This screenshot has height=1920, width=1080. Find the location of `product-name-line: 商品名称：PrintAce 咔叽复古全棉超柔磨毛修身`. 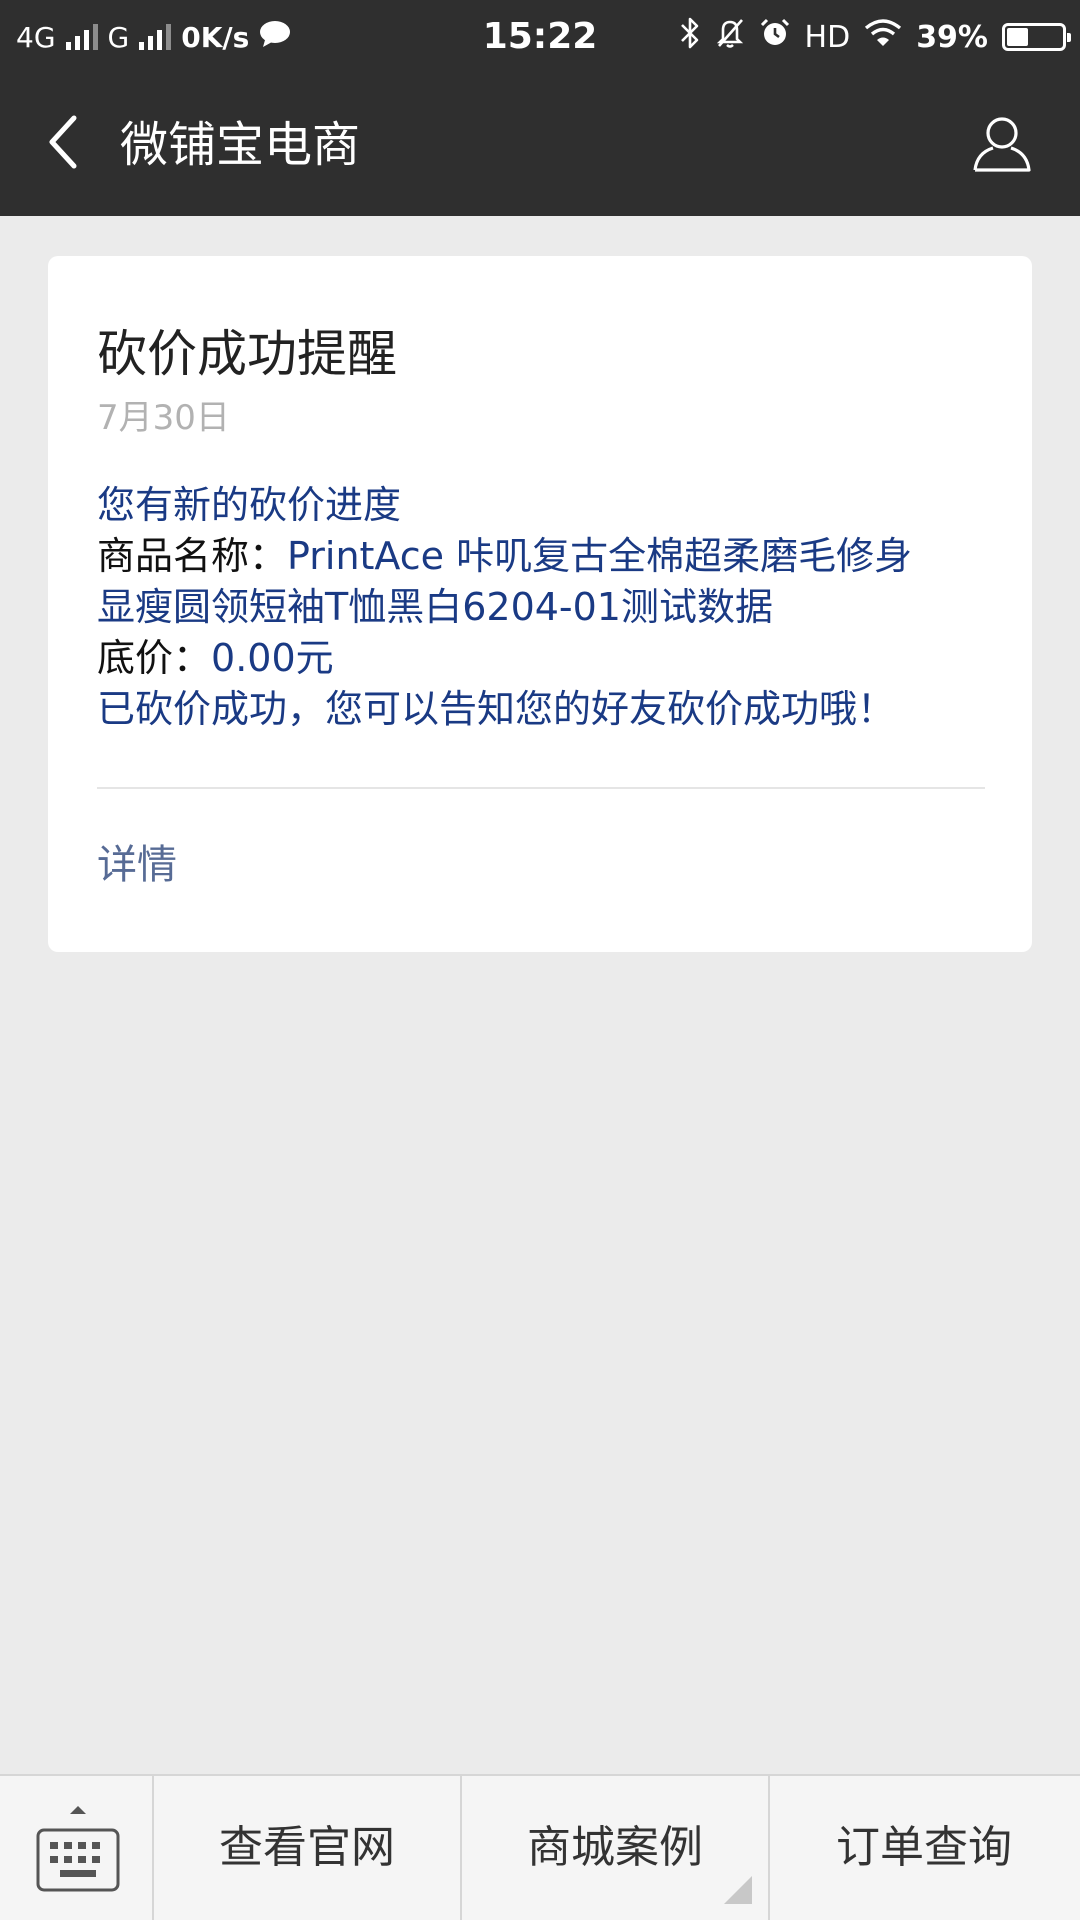

product-name-line: 商品名称：PrintAce 咔叽复古全棉超柔磨毛修身 is located at coordinates (542, 556).